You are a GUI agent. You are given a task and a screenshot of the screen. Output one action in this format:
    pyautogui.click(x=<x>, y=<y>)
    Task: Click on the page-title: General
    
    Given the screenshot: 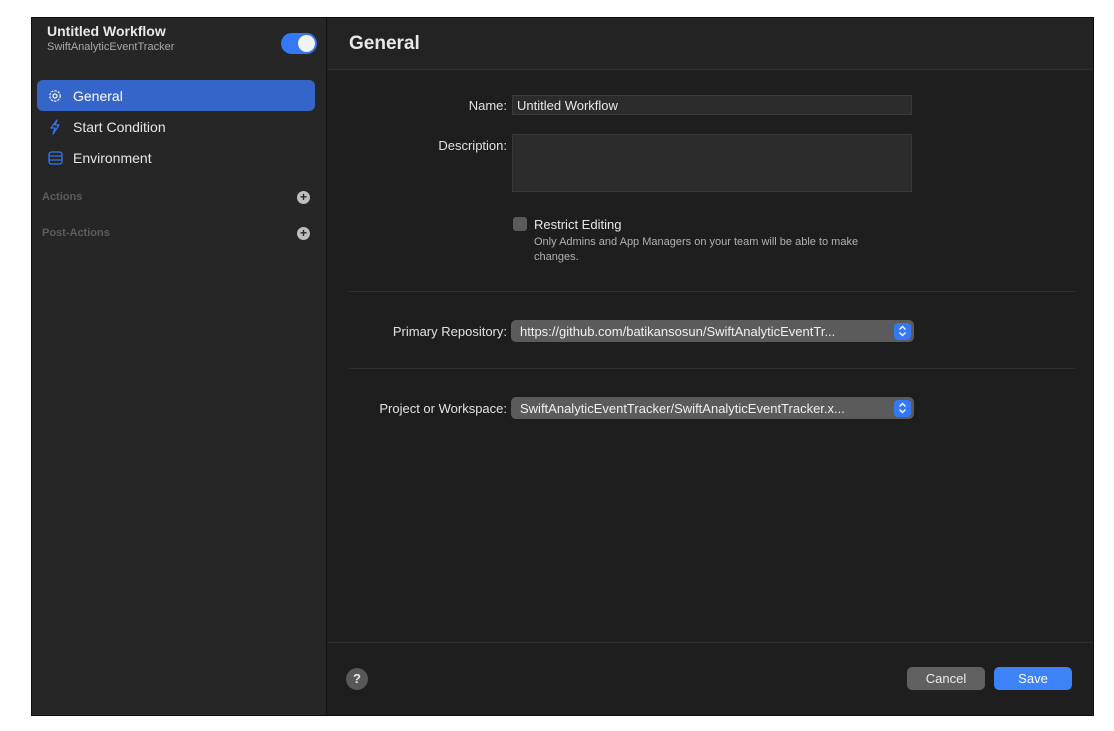 What is the action you would take?
    pyautogui.click(x=384, y=43)
    